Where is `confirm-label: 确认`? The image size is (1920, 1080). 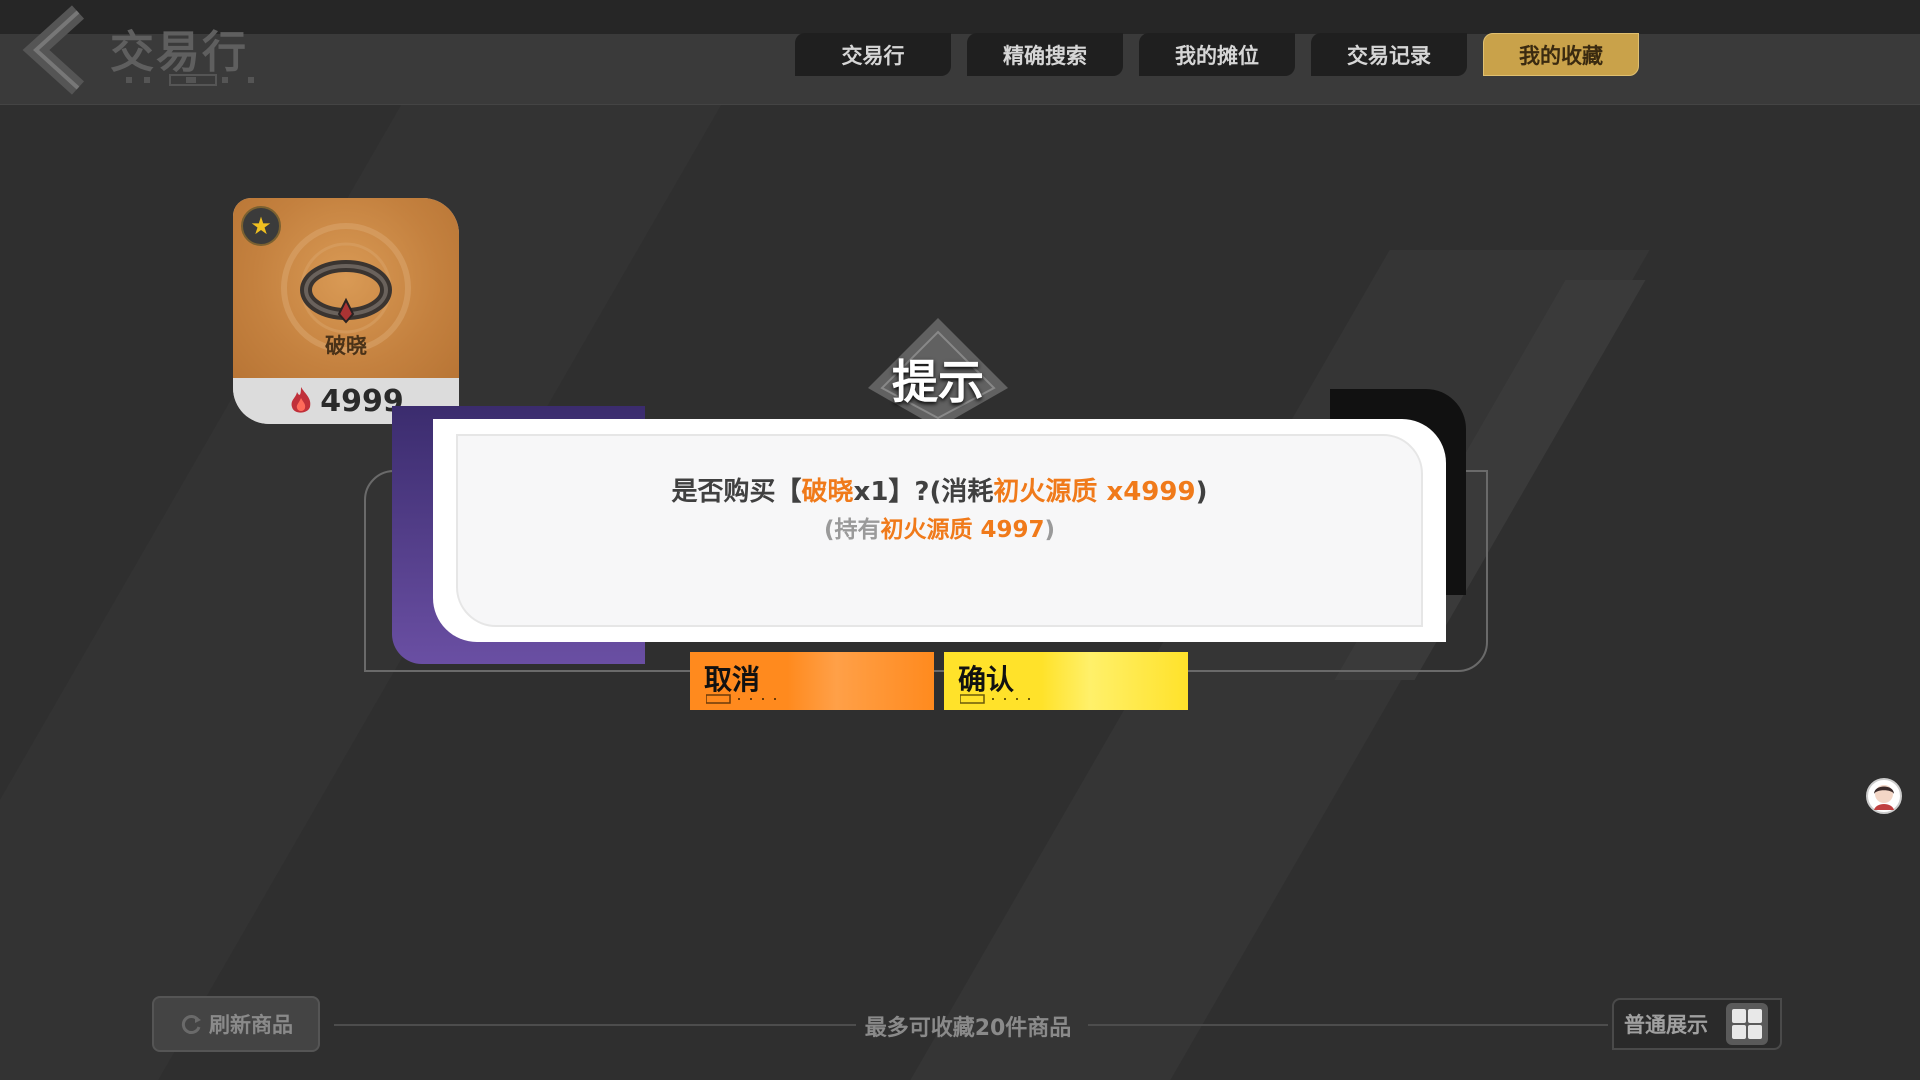 confirm-label: 确认 is located at coordinates (986, 679).